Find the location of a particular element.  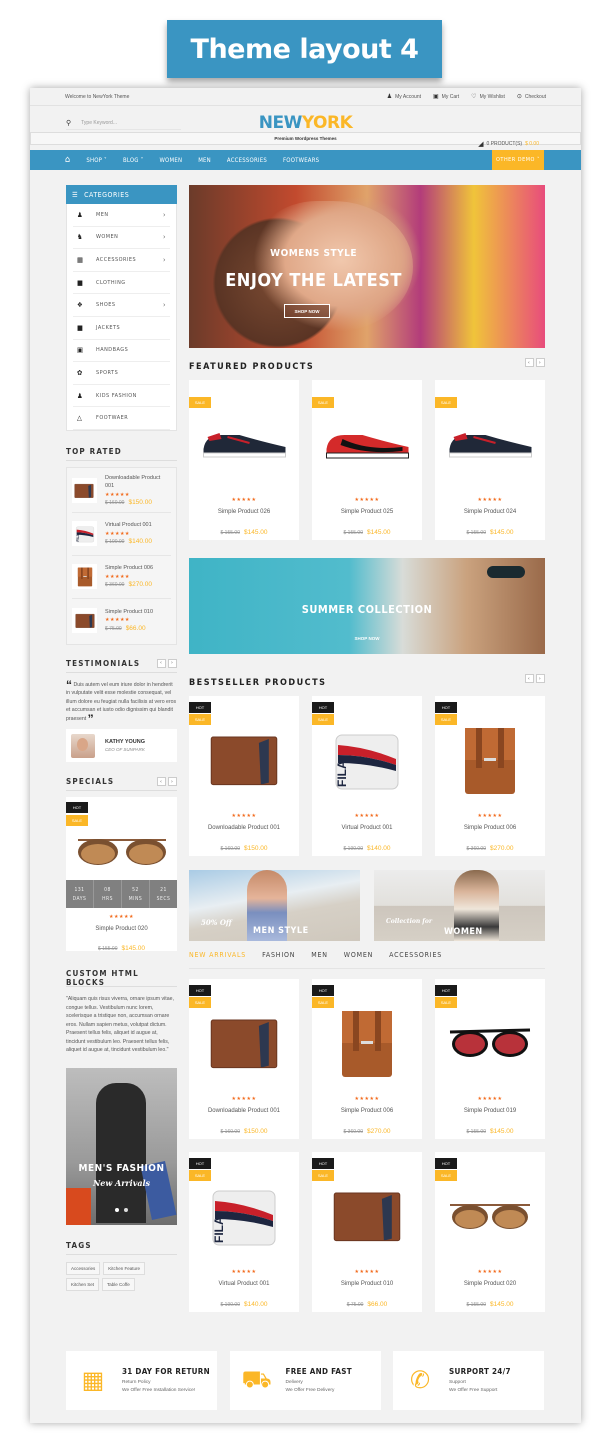

hero-slider: WOMENS STYLE ENJOY THE LATEST SHOP NOW is located at coordinates (367, 266).